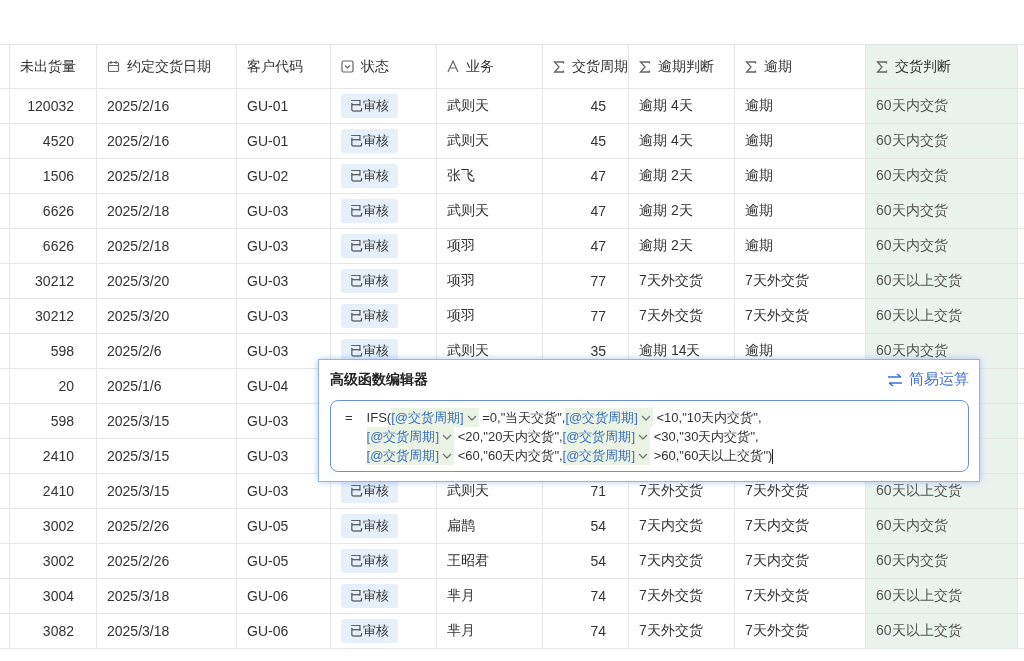 This screenshot has height=661, width=1024. What do you see at coordinates (167, 67) in the screenshot?
I see `column-header: 约定交货日期` at bounding box center [167, 67].